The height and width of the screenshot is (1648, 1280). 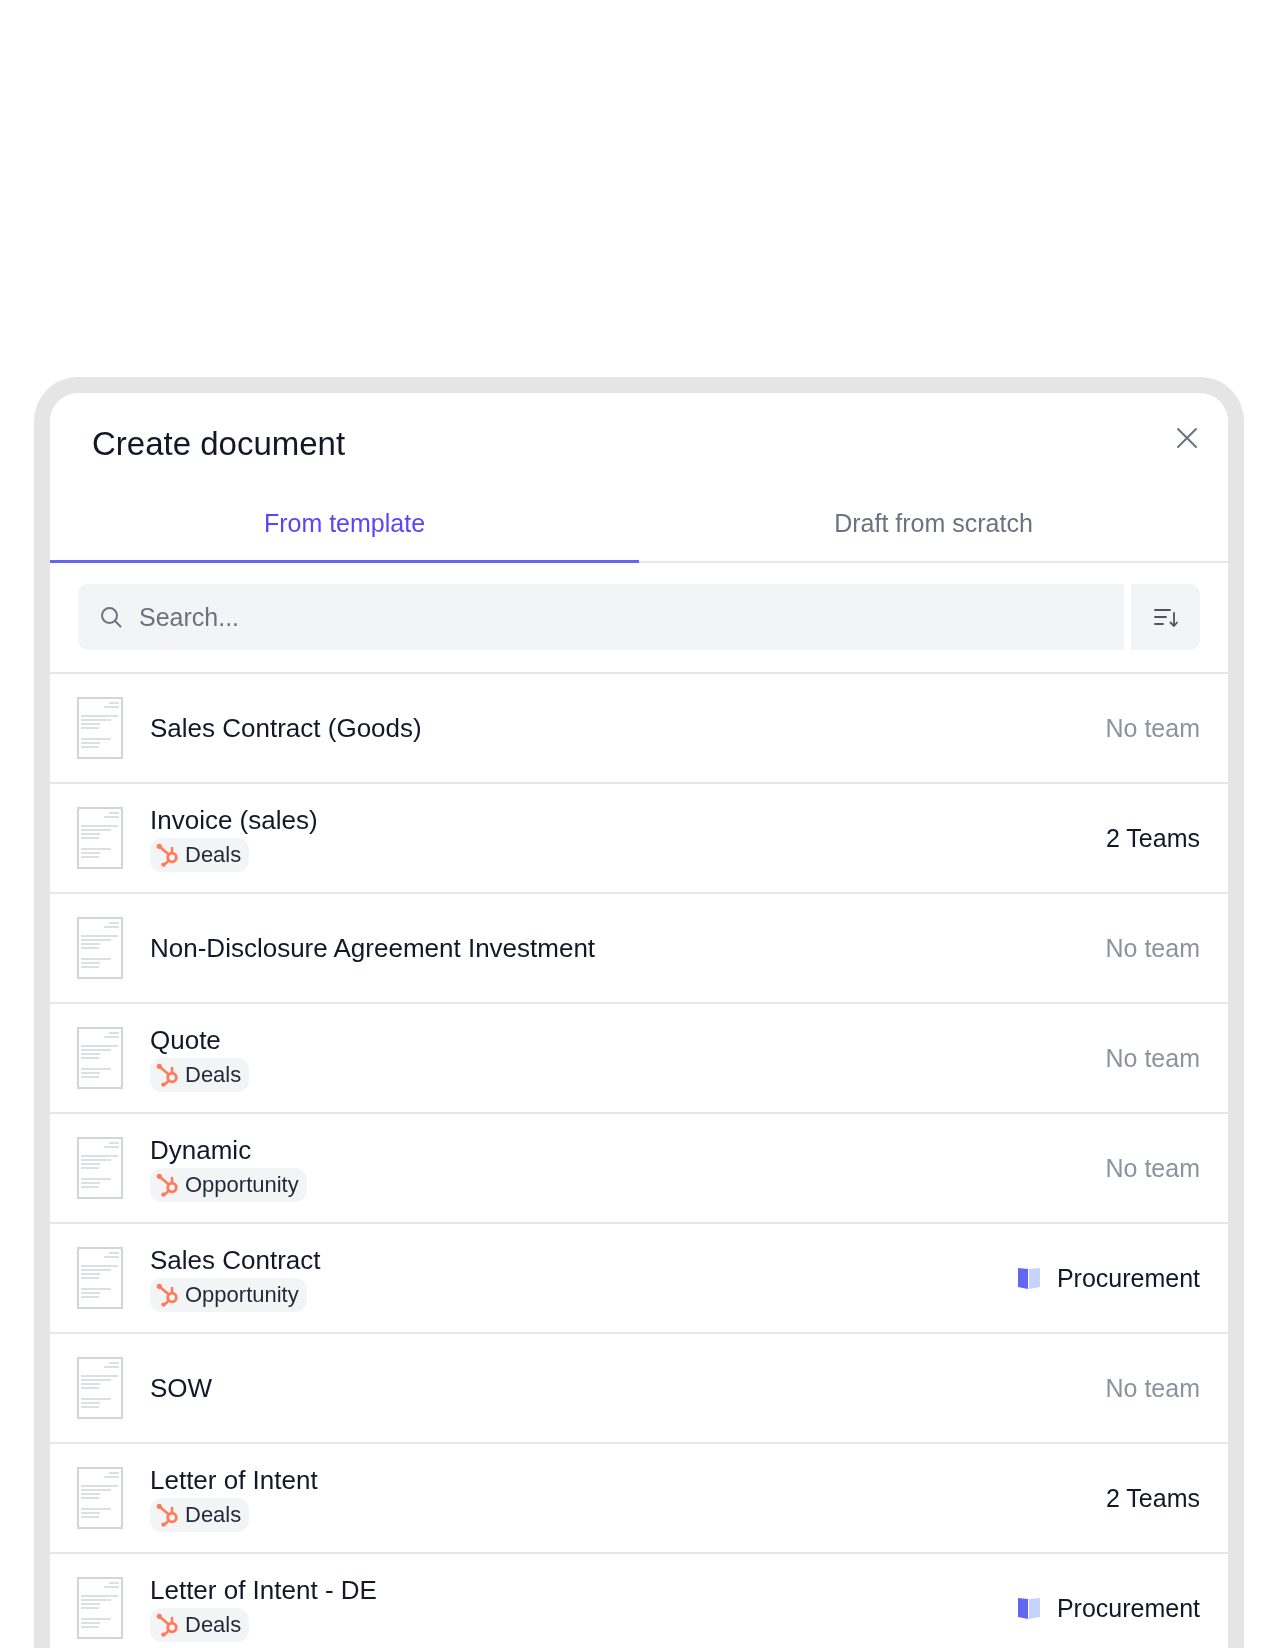 I want to click on template-name: SOW, so click(x=181, y=1388).